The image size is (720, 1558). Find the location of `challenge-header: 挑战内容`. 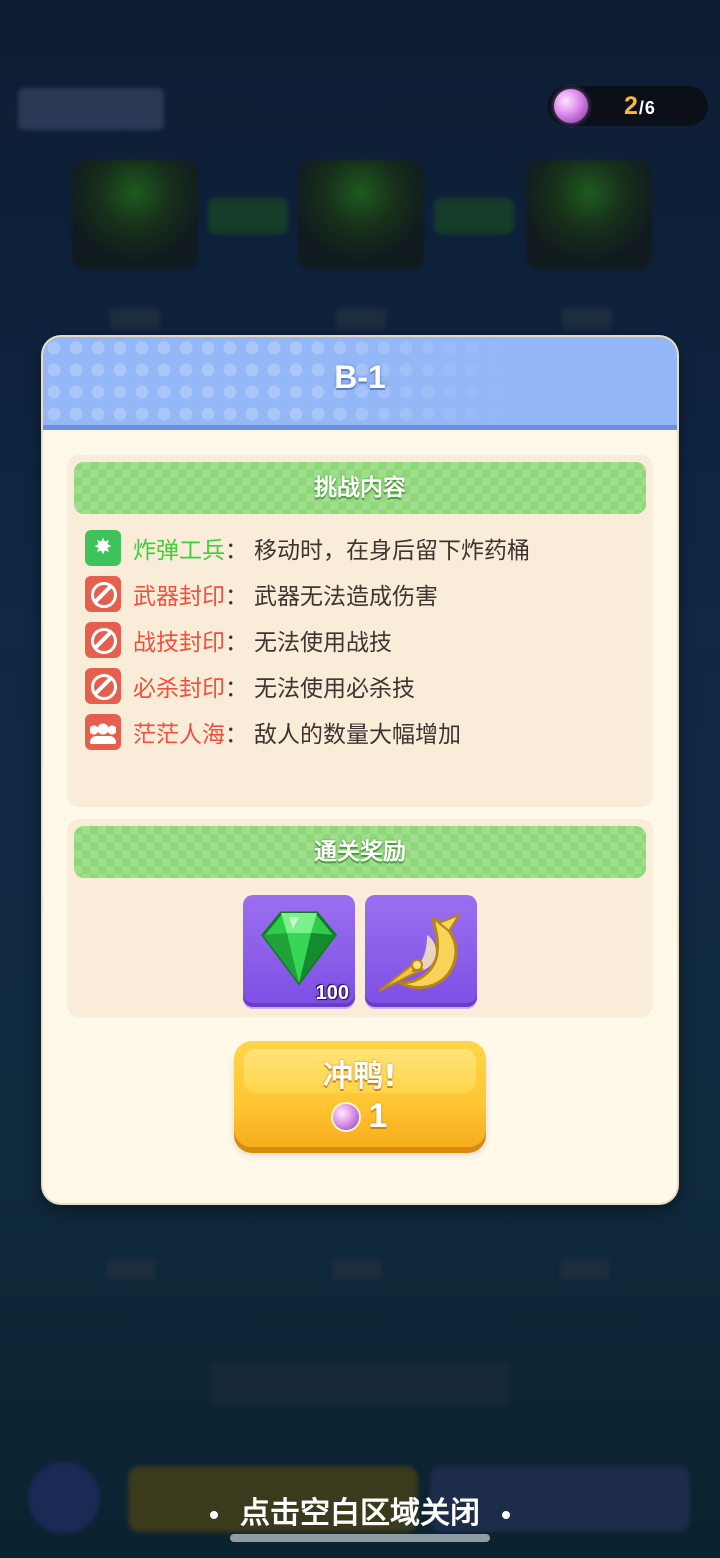

challenge-header: 挑战内容 is located at coordinates (360, 488).